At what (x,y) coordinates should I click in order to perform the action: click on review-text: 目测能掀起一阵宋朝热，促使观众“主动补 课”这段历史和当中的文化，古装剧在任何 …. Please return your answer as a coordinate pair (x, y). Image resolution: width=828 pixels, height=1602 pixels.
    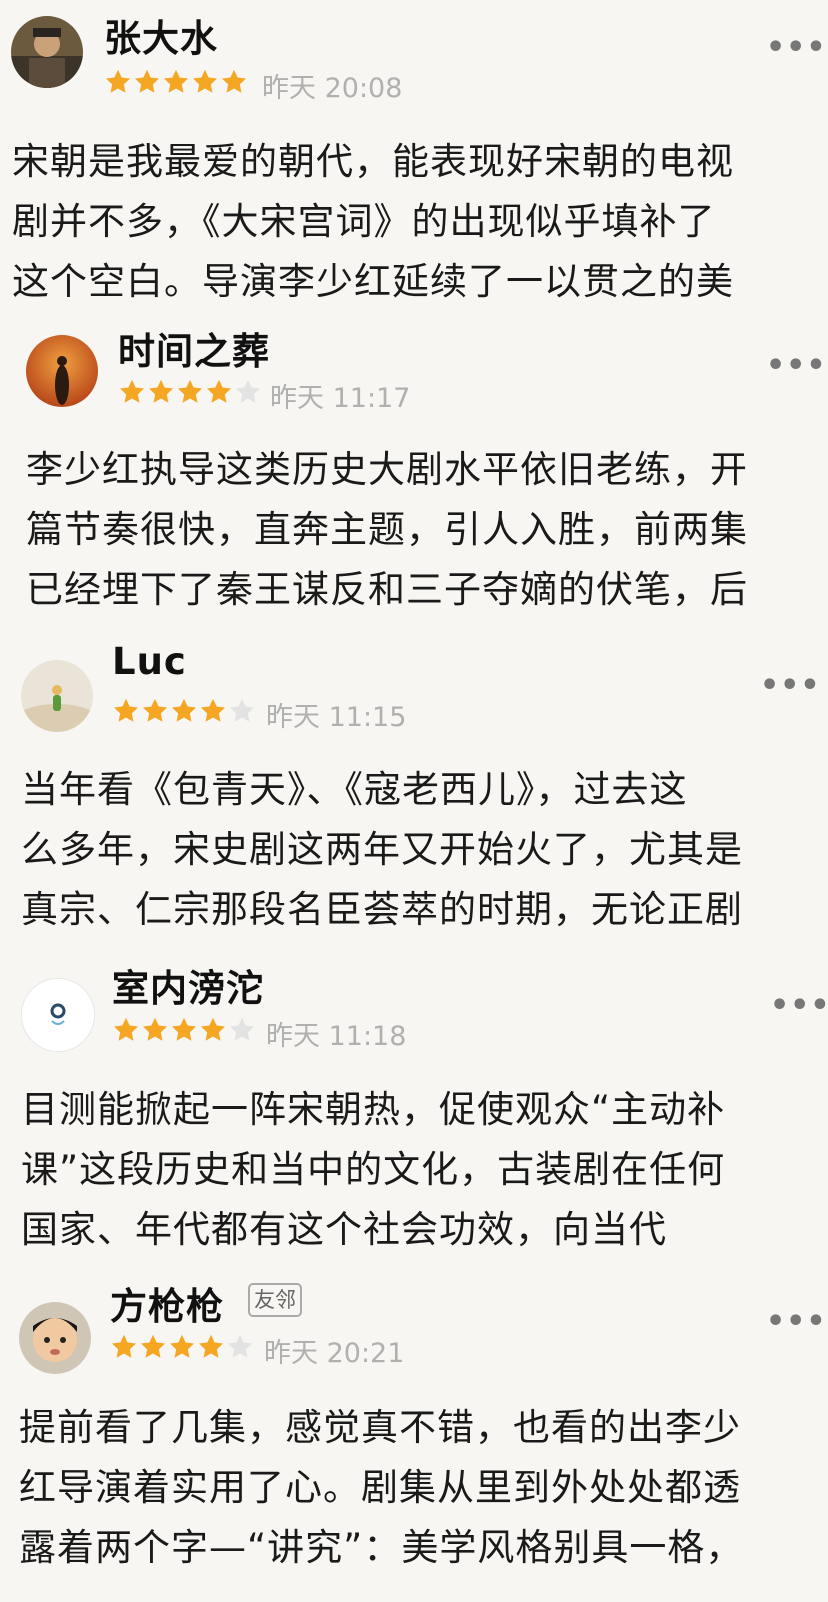
    Looking at the image, I should click on (373, 1170).